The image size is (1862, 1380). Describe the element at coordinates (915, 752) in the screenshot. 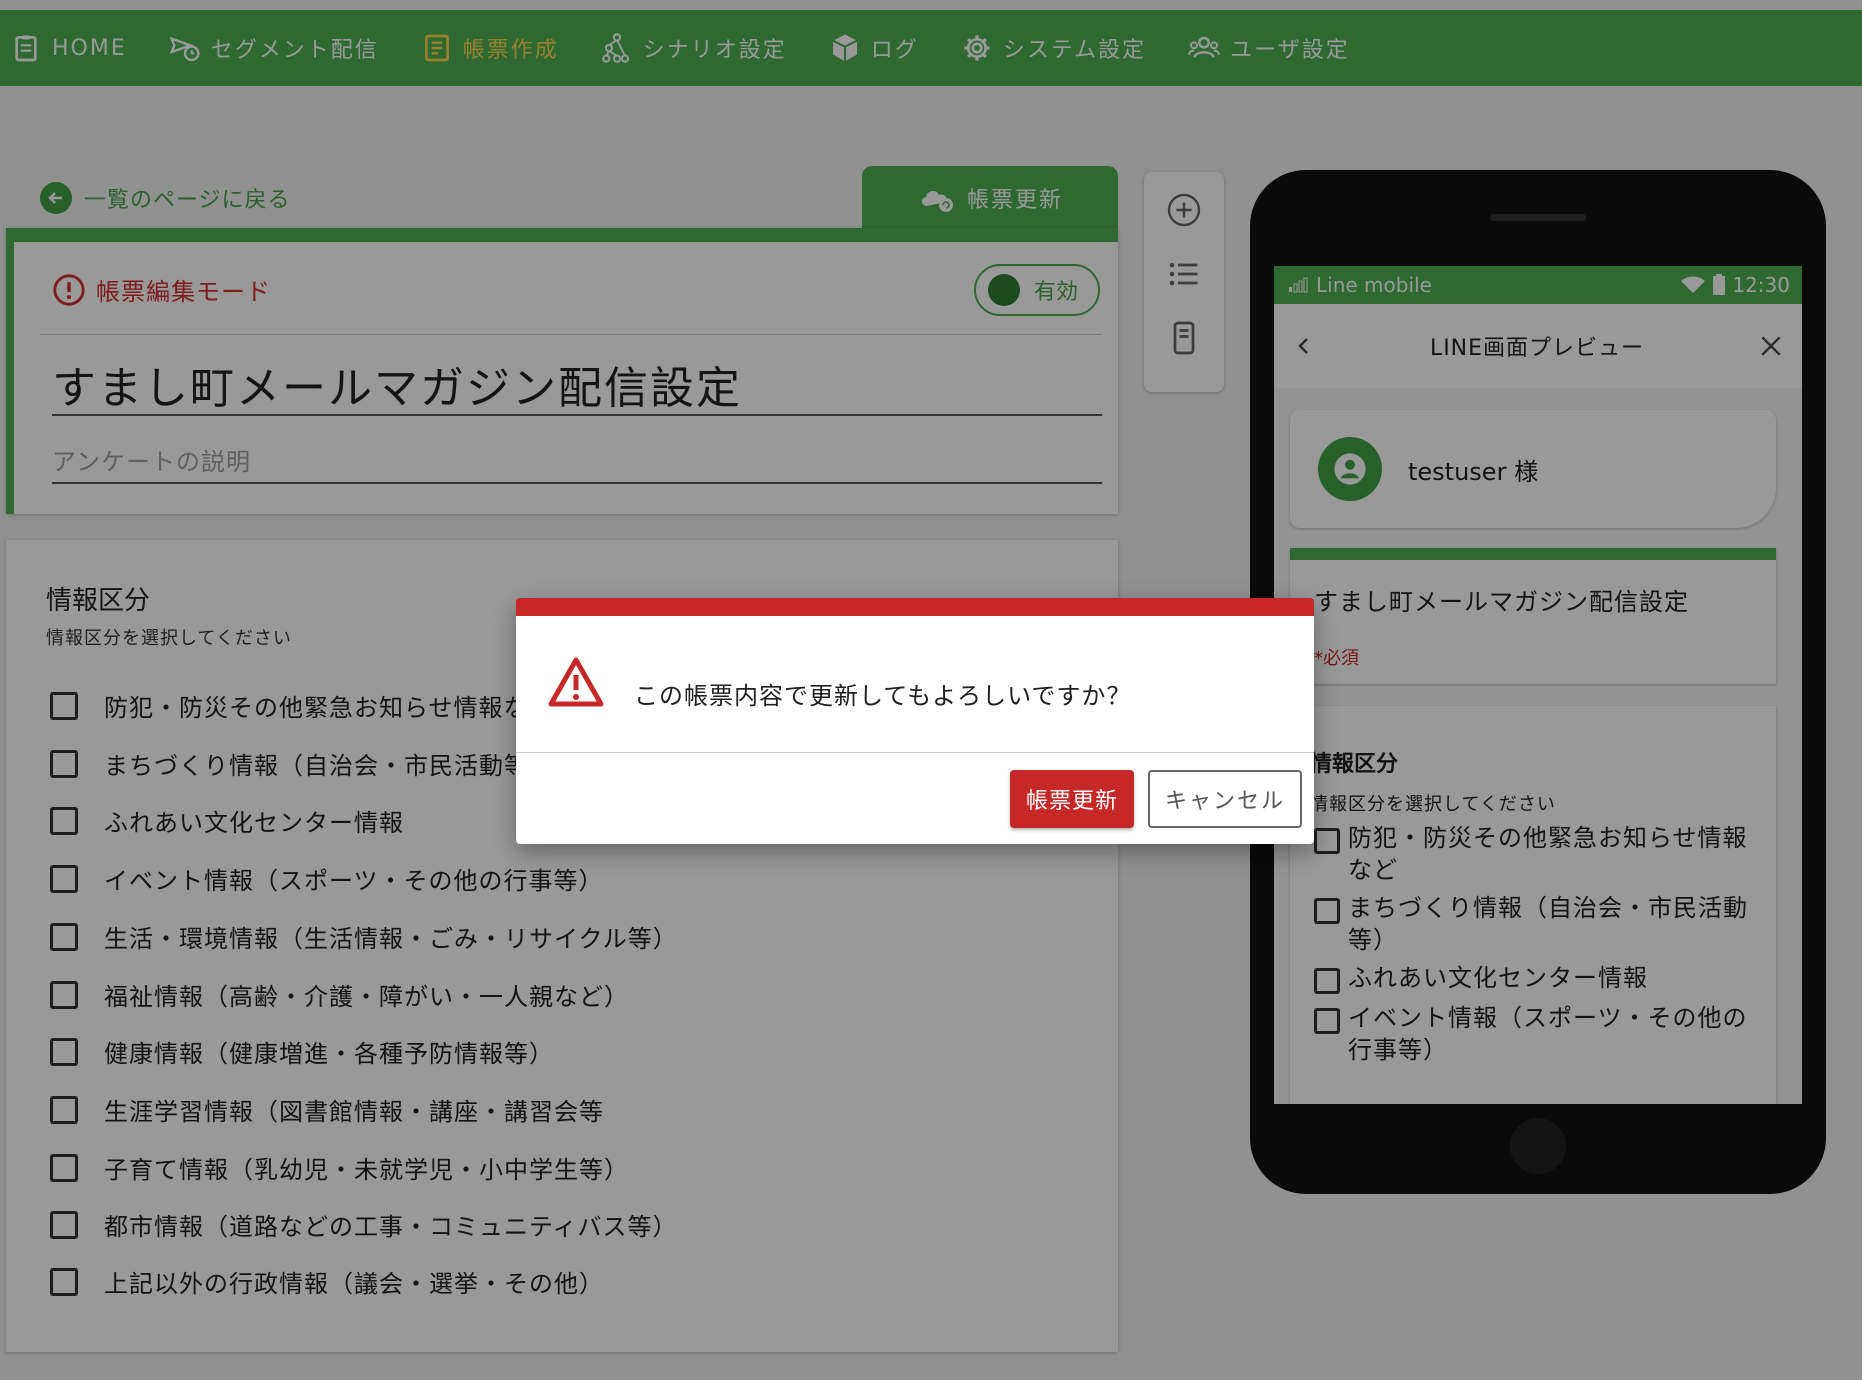

I see `dialog-divider` at that location.